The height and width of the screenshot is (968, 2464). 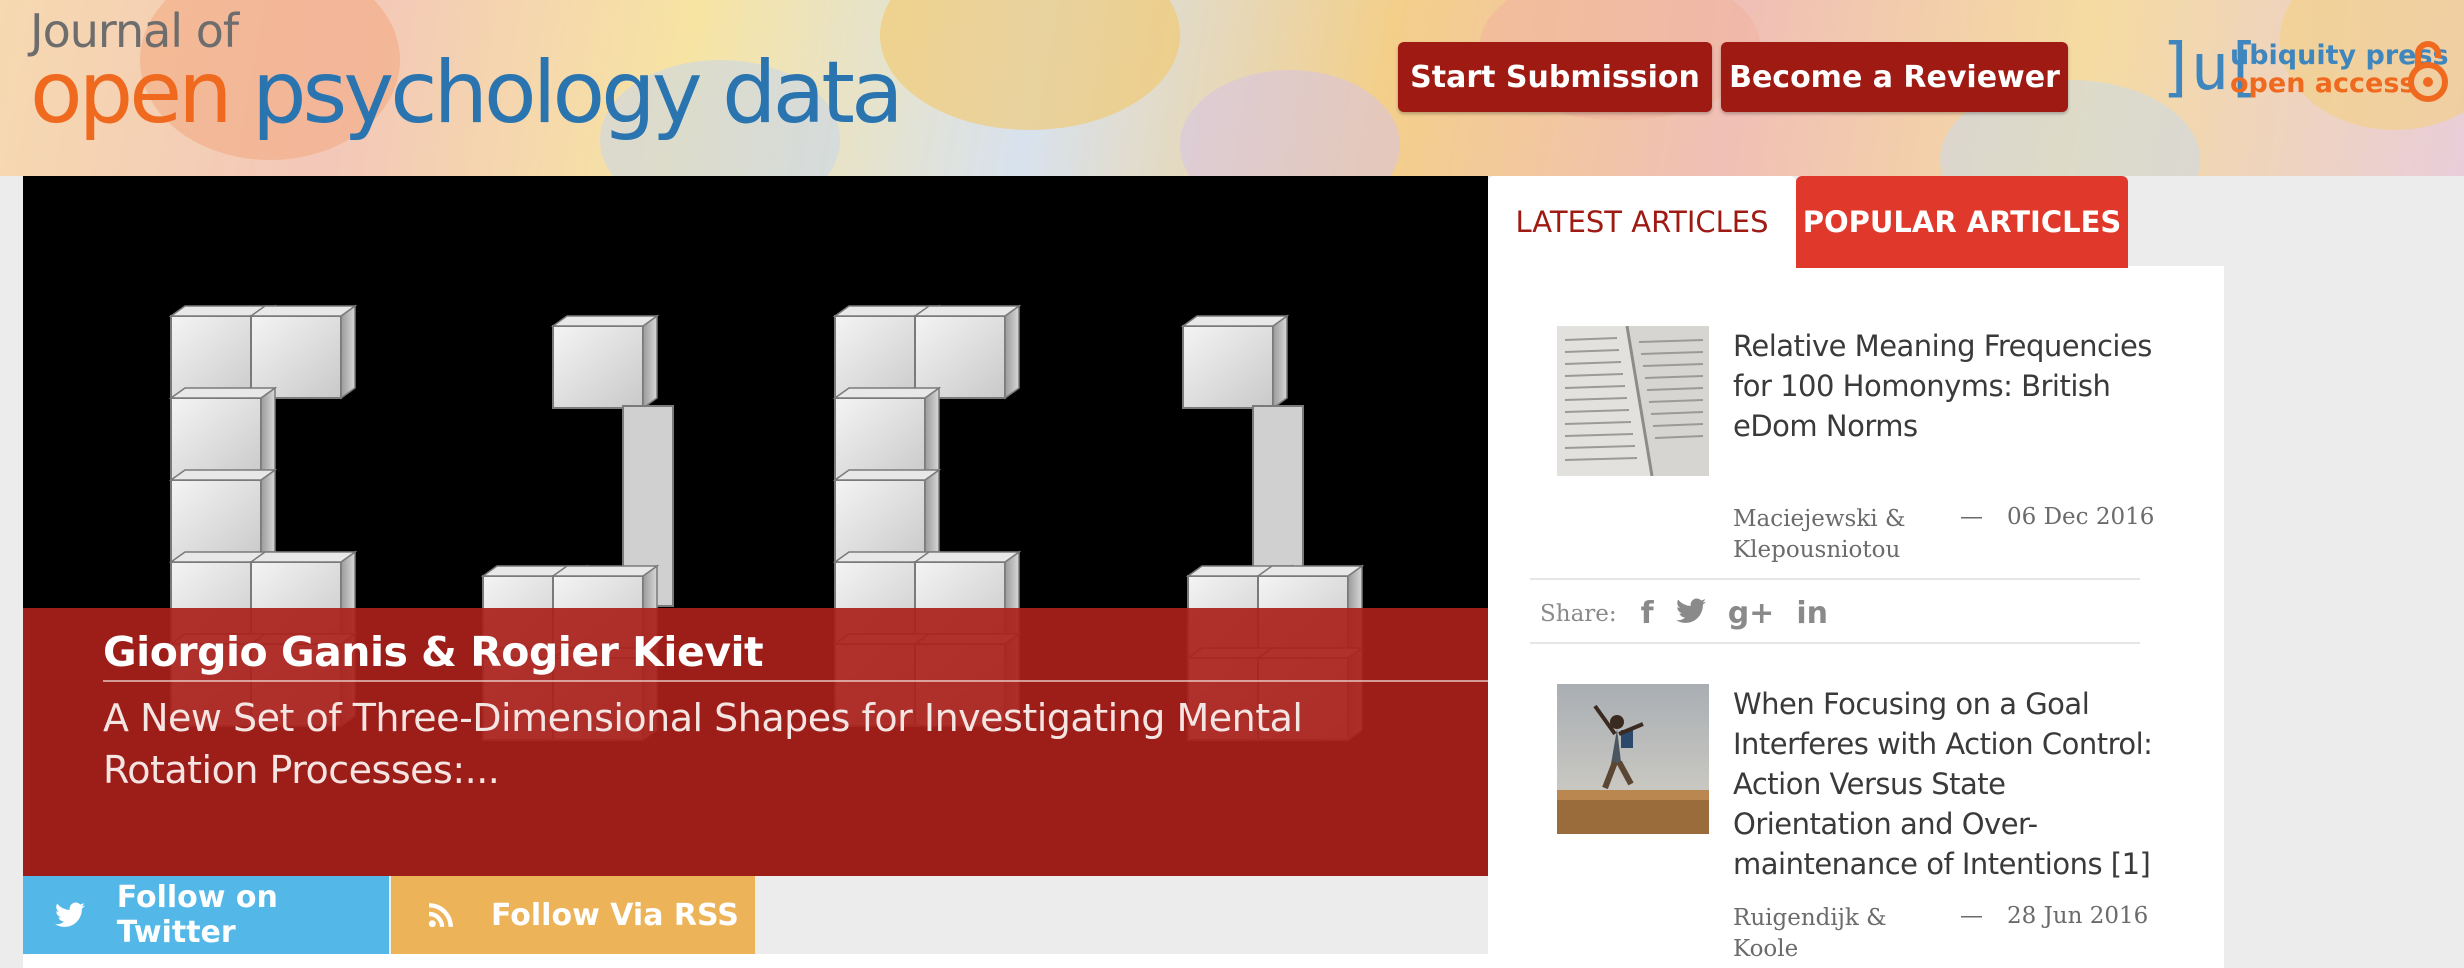 I want to click on linkedin-icon: in, so click(x=1812, y=614).